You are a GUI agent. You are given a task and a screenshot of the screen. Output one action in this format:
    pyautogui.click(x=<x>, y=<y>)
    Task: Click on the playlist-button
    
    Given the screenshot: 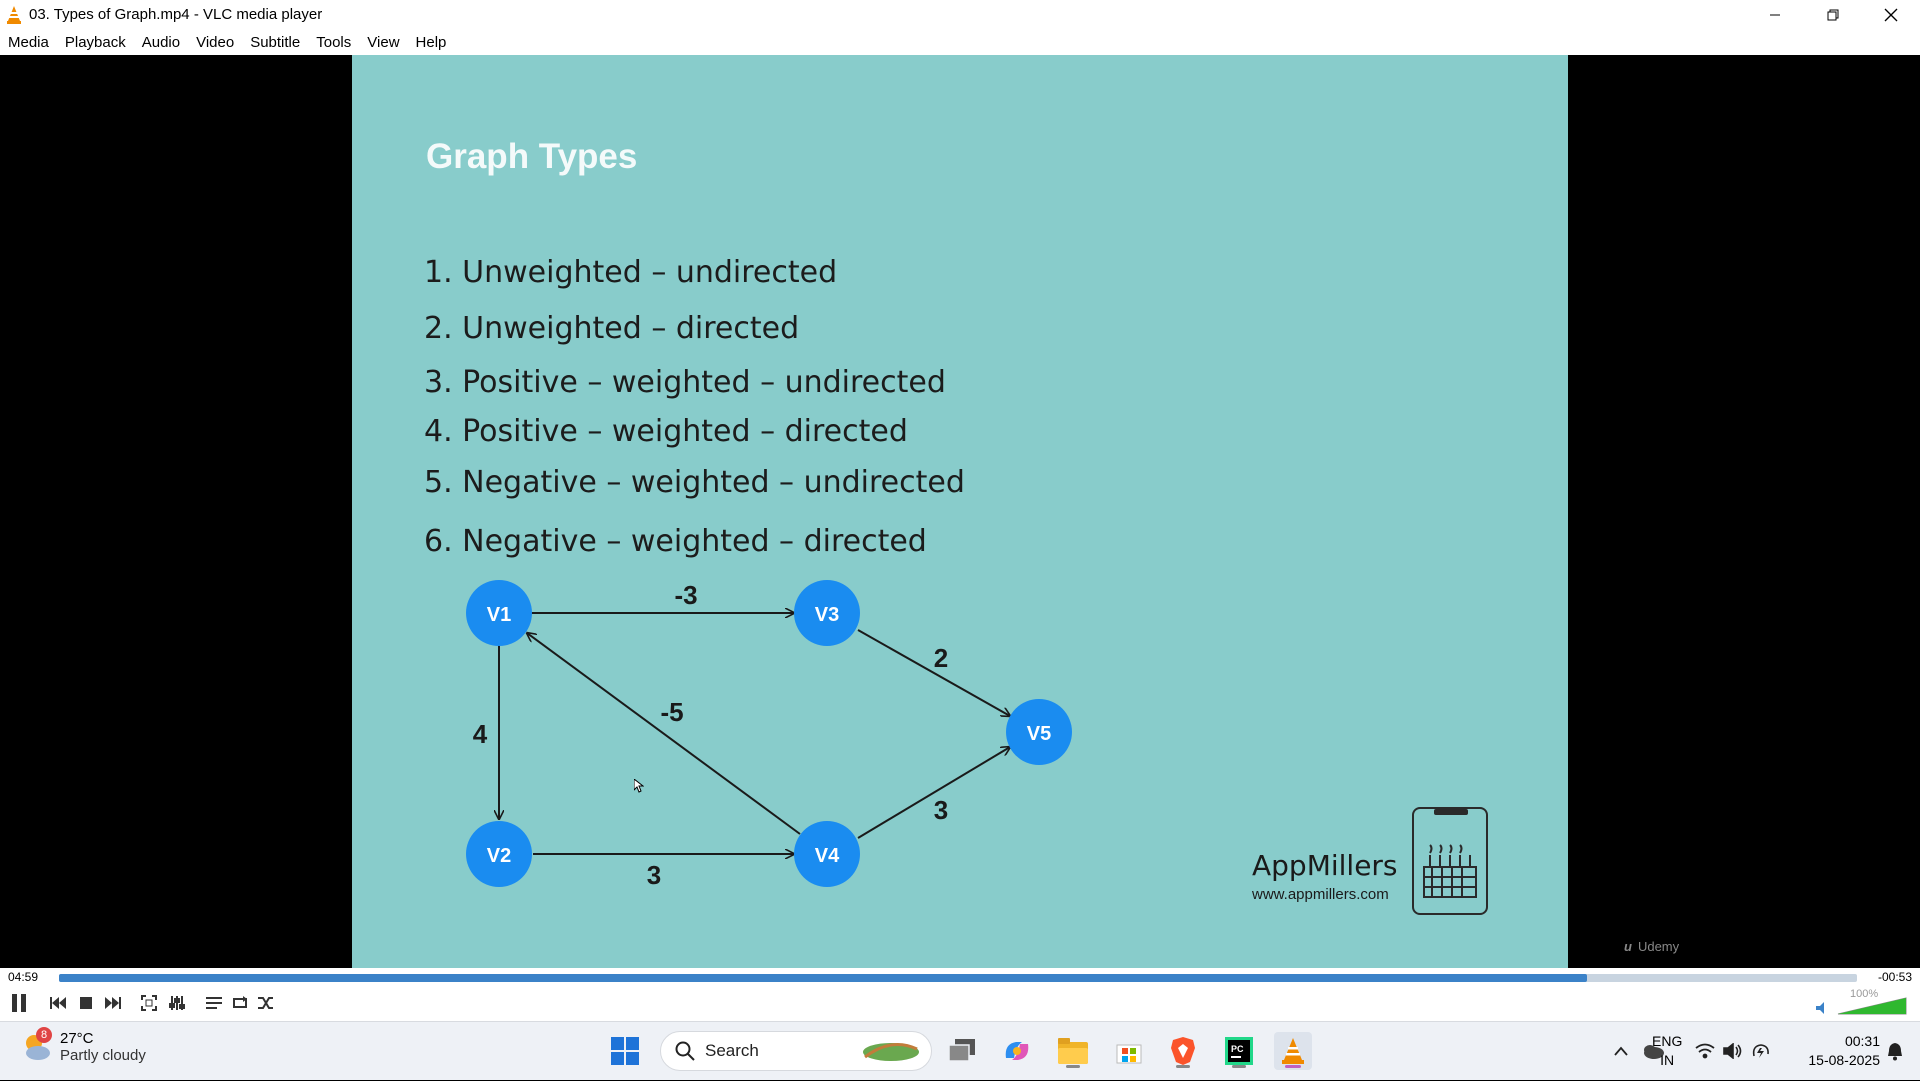 What is the action you would take?
    pyautogui.click(x=214, y=1003)
    